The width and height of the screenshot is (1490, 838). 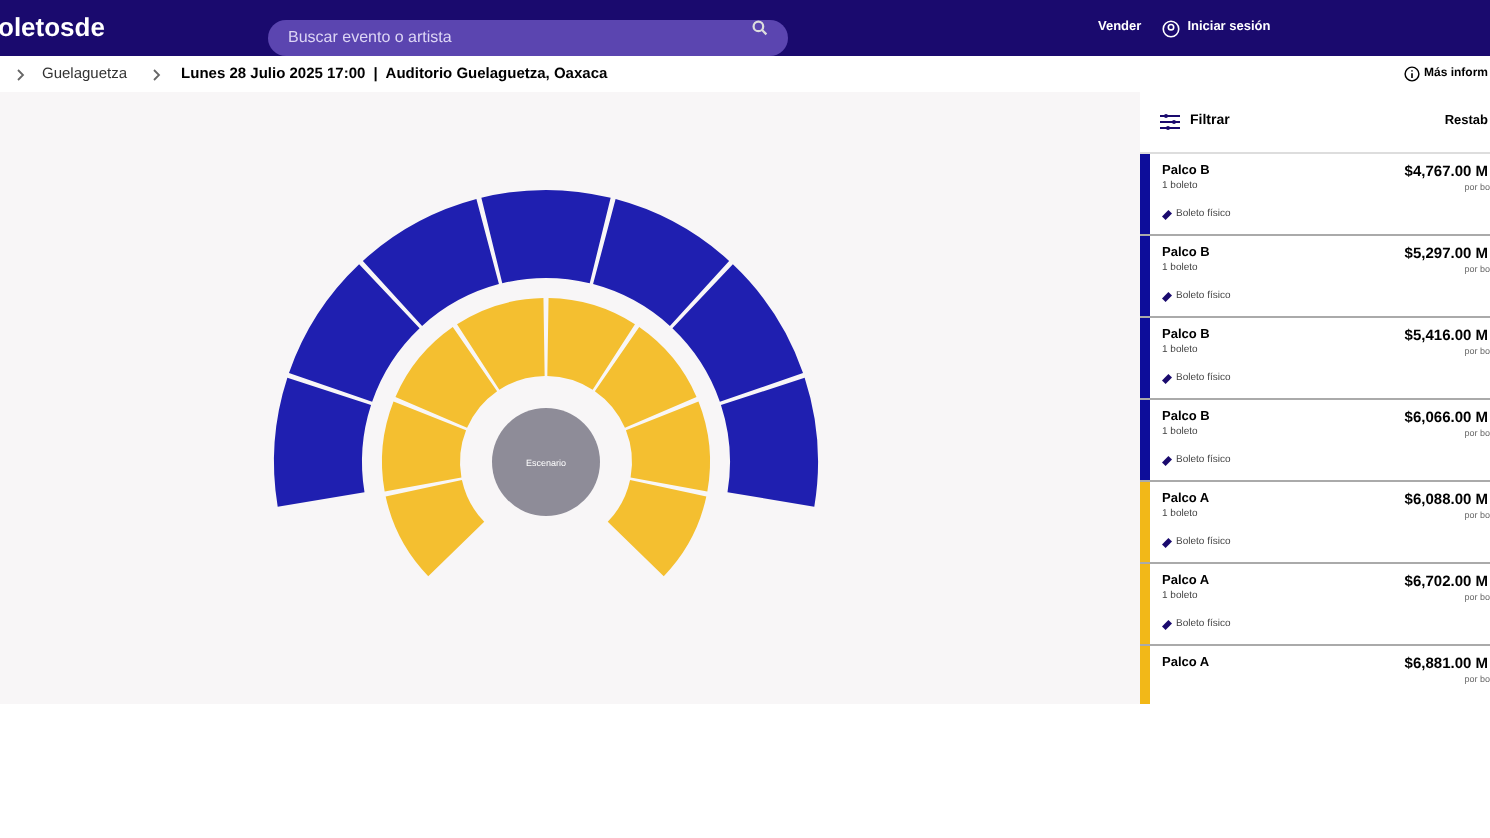 What do you see at coordinates (1170, 28) in the screenshot?
I see `user-icon` at bounding box center [1170, 28].